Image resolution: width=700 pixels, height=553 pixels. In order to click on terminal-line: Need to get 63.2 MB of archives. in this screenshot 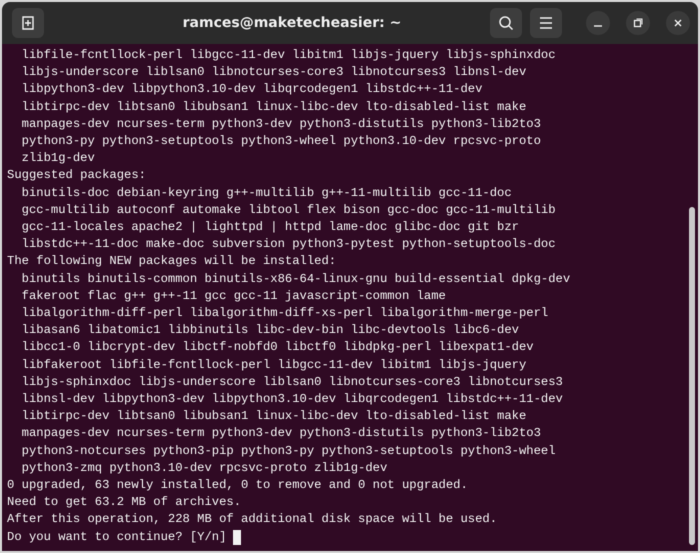, I will do `click(124, 503)`.